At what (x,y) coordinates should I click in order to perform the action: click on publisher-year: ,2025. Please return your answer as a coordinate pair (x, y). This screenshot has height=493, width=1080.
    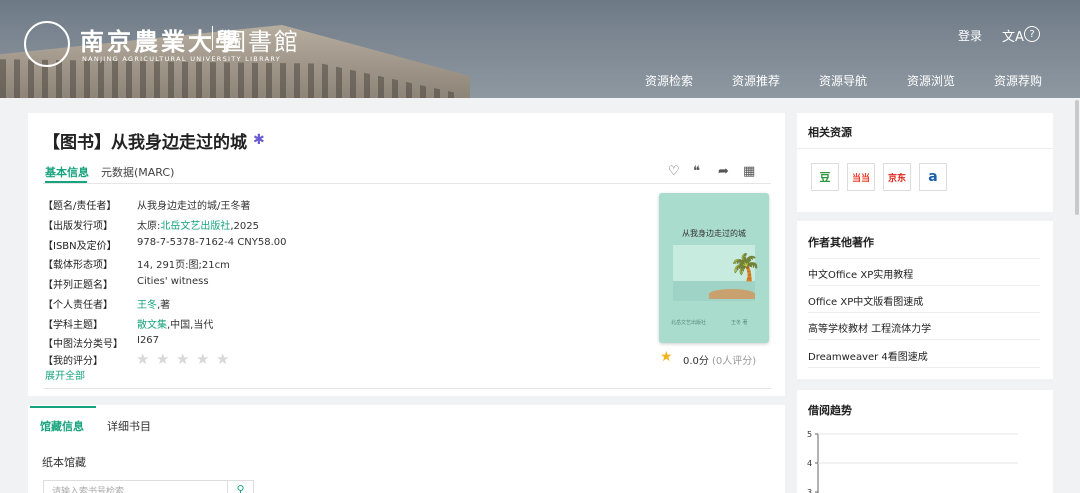
    Looking at the image, I should click on (245, 226).